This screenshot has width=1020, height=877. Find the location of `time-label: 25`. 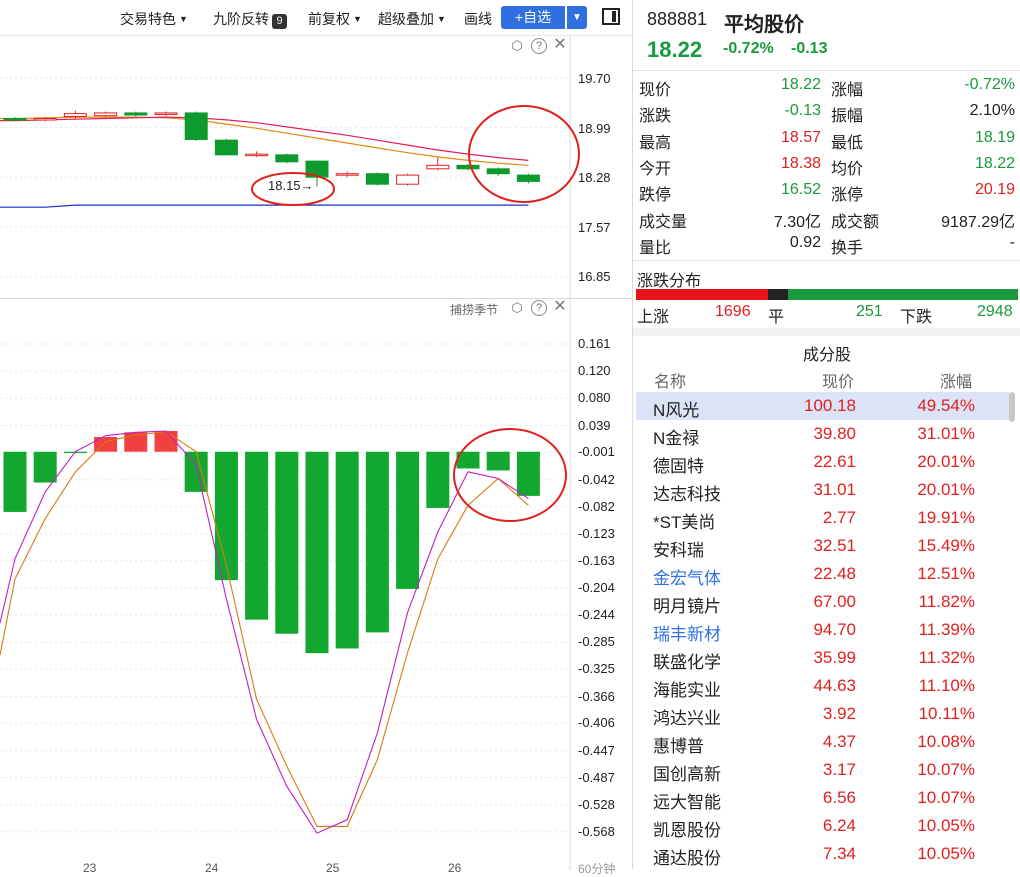

time-label: 25 is located at coordinates (333, 868).